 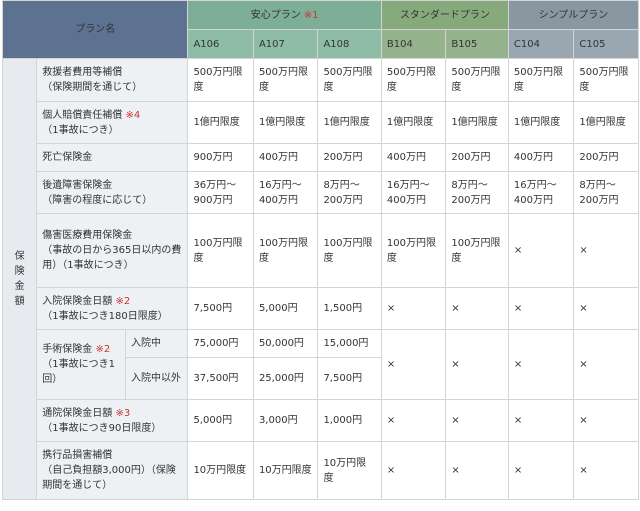 What do you see at coordinates (112, 122) in the screenshot?
I see `row-label: 個人賠償責任補償 ※4 （1事故につき）` at bounding box center [112, 122].